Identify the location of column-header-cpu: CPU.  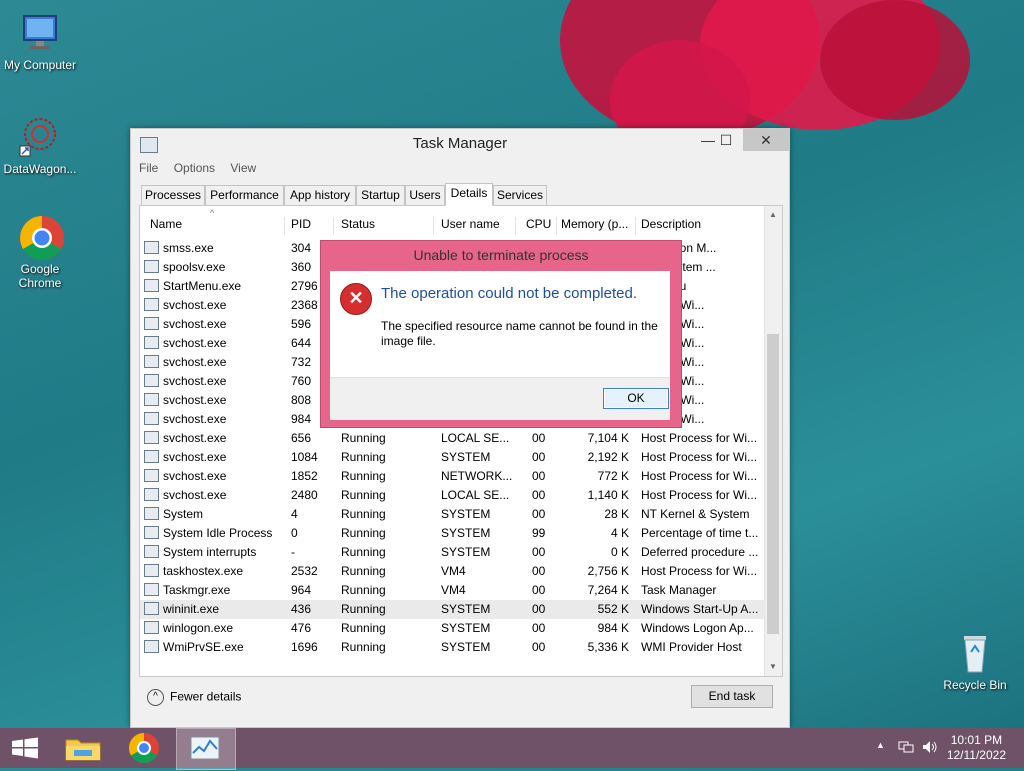
(541, 226).